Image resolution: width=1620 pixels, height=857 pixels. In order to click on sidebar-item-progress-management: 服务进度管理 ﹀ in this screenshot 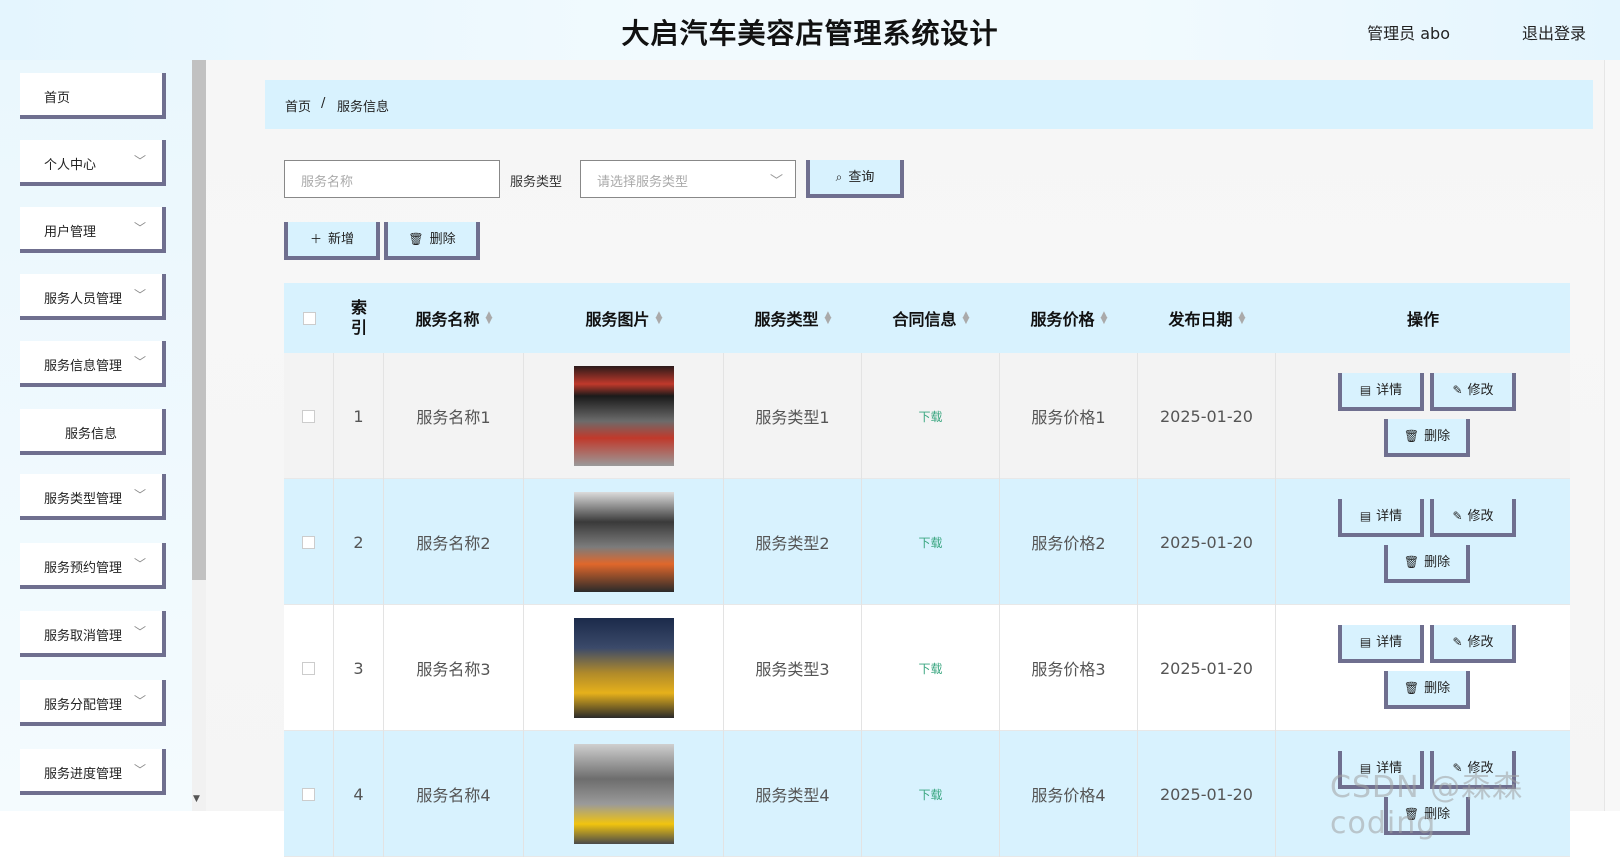, I will do `click(93, 772)`.